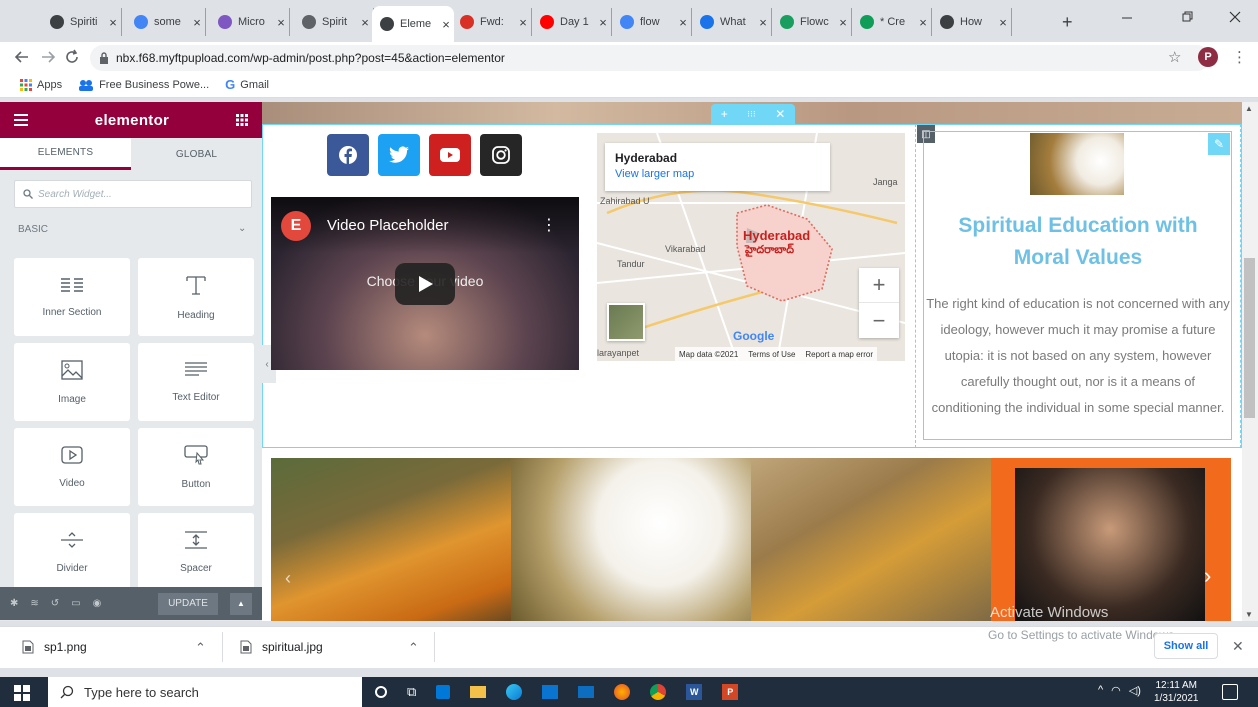 The image size is (1258, 707). Describe the element at coordinates (72, 297) in the screenshot. I see `widget-inner-section: Inner Section` at that location.